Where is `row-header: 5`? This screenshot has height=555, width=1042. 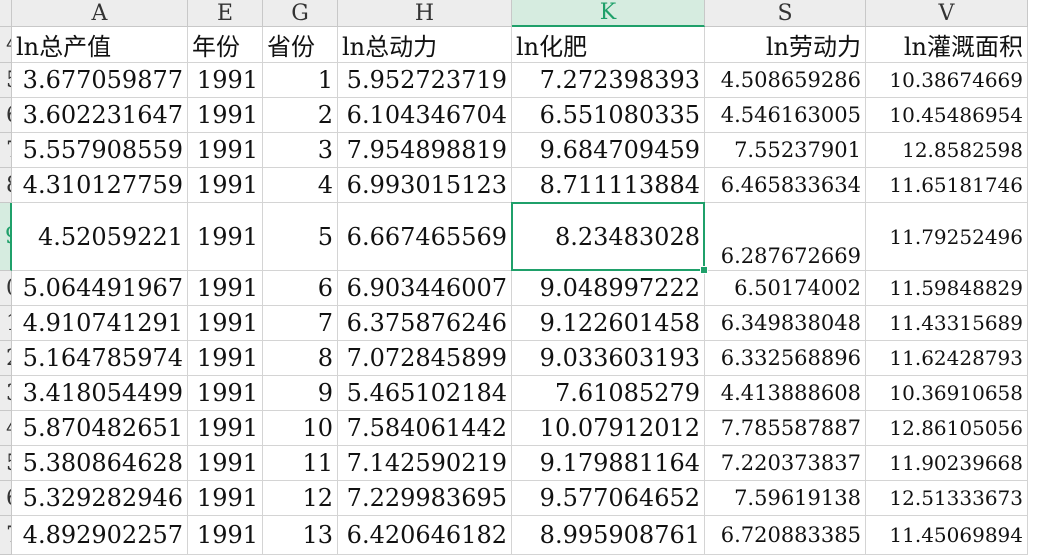
row-header: 5 is located at coordinates (6, 463).